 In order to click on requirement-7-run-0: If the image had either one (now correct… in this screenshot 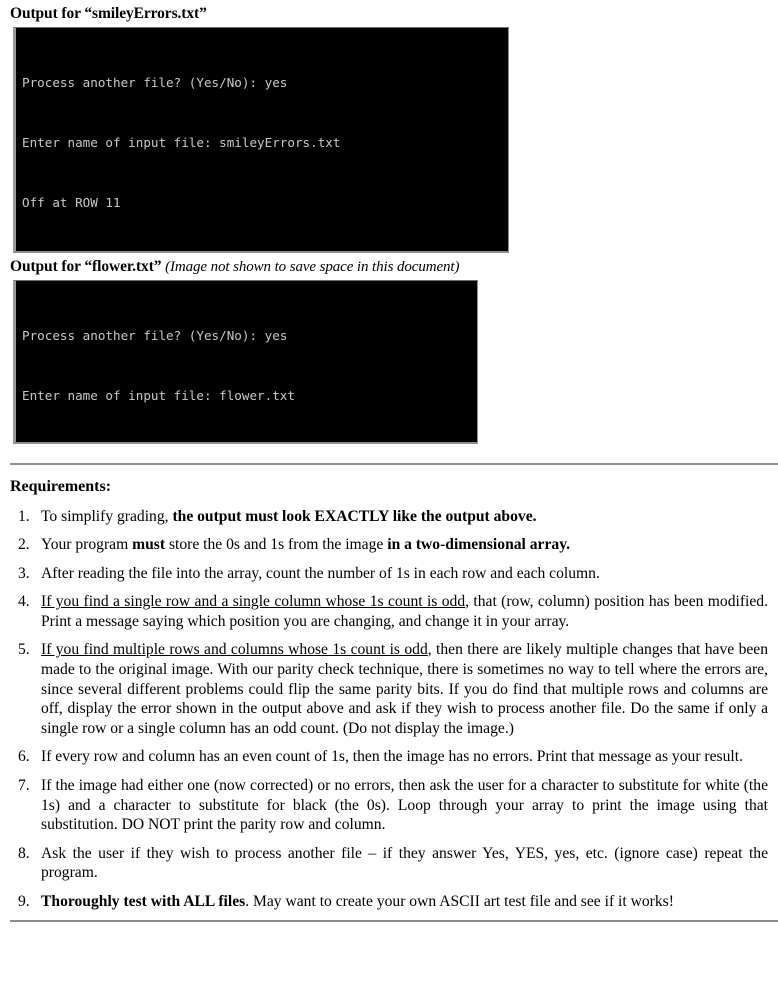, I will do `click(404, 805)`.